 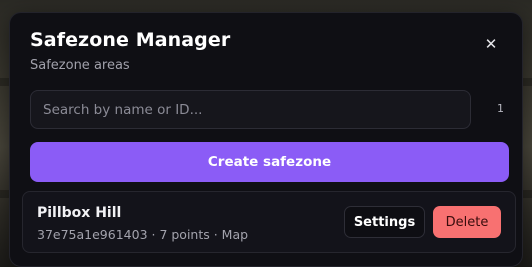 I want to click on settings-button: Settings, so click(x=384, y=222).